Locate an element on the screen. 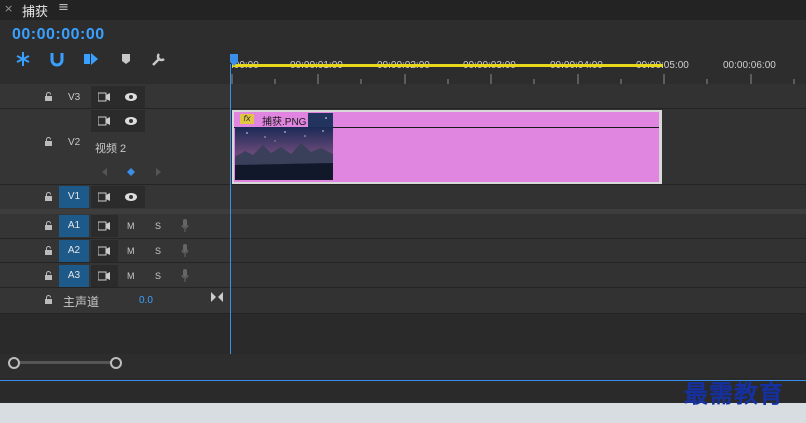 The image size is (806, 423). clip-thumbnail is located at coordinates (284, 153).